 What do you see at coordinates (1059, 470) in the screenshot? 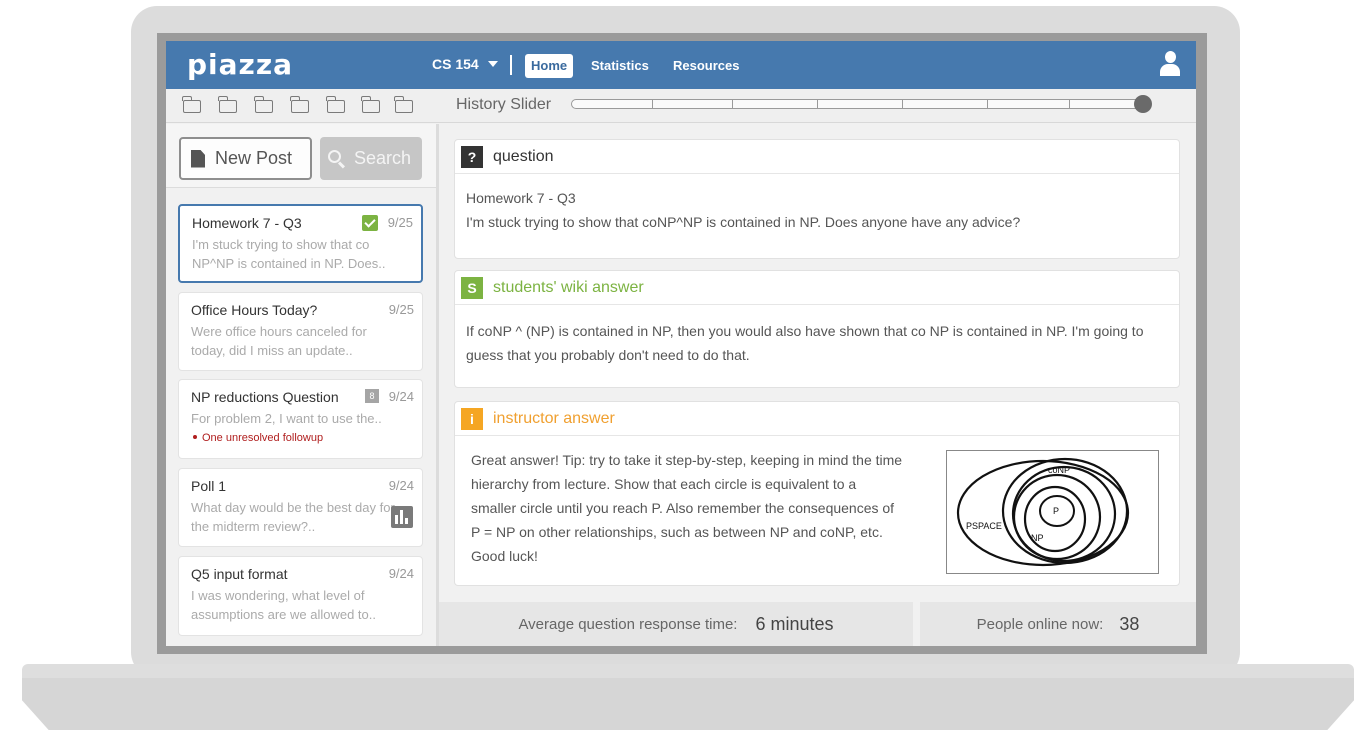
I see `conp-label: coNP` at bounding box center [1059, 470].